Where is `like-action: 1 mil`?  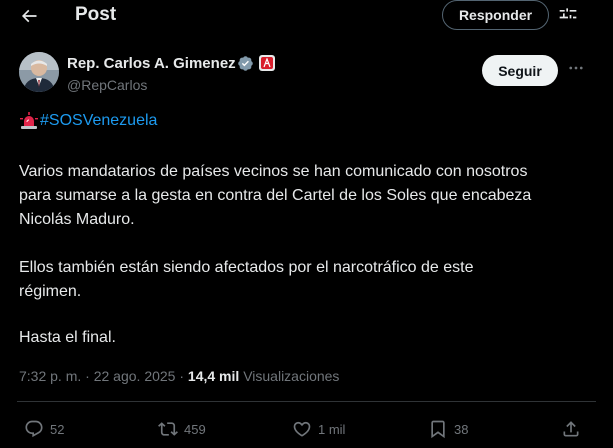 like-action: 1 mil is located at coordinates (318, 429).